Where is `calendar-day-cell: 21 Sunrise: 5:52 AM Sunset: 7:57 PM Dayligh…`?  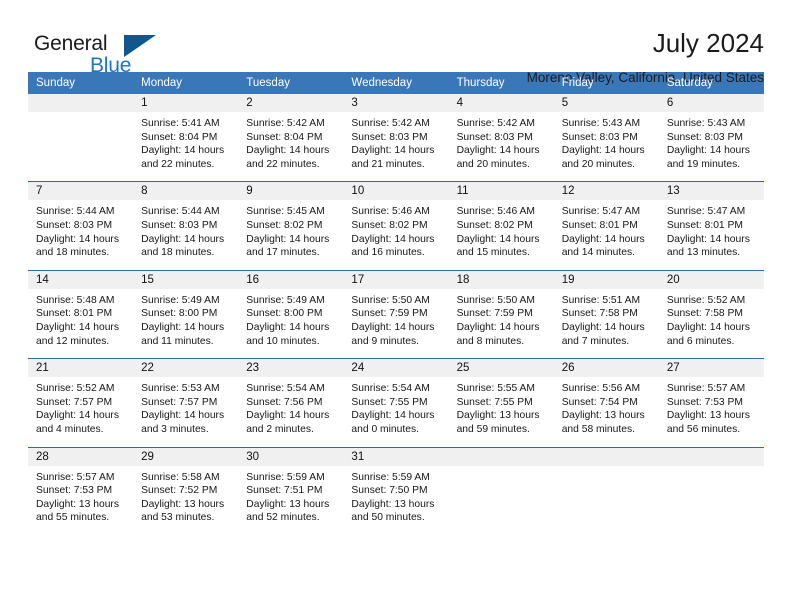
calendar-day-cell: 21 Sunrise: 5:52 AM Sunset: 7:57 PM Dayligh… is located at coordinates (81, 402).